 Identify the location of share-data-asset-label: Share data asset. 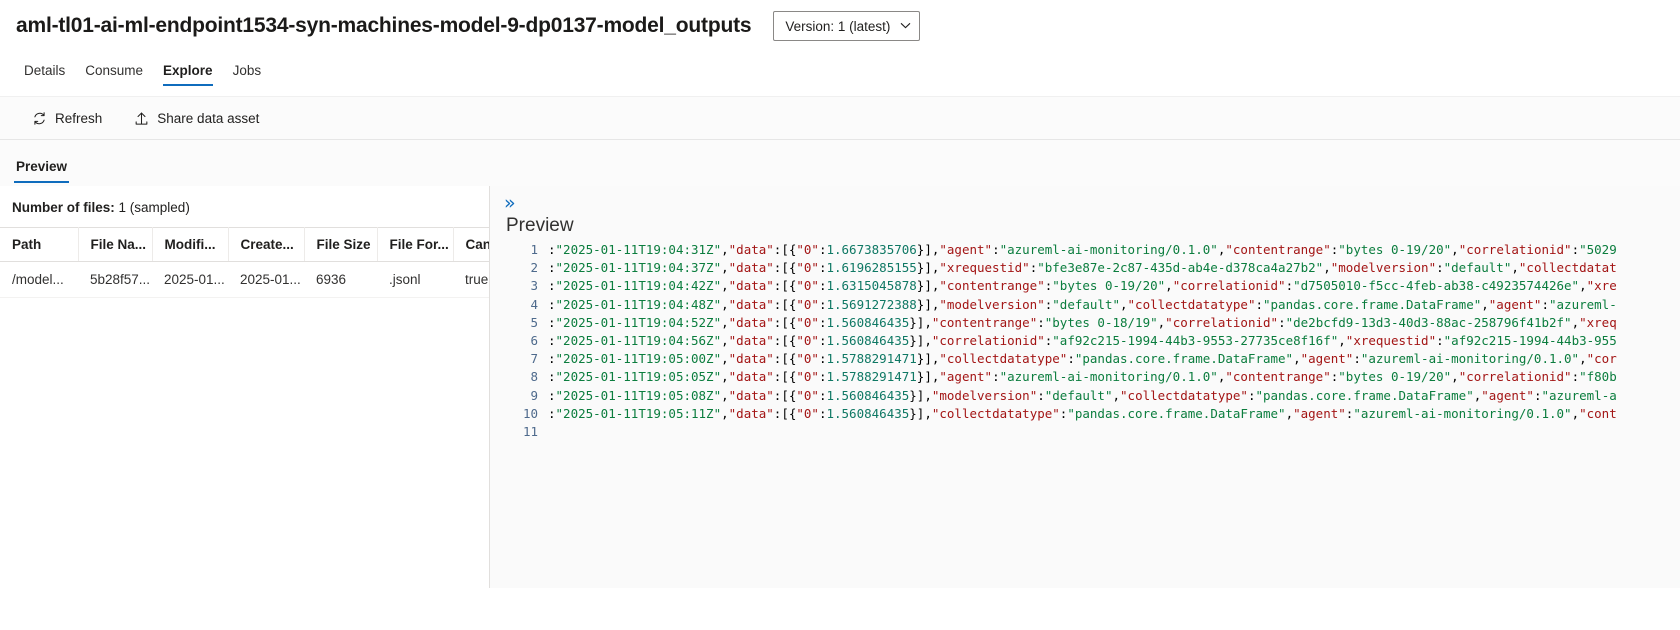
(208, 118).